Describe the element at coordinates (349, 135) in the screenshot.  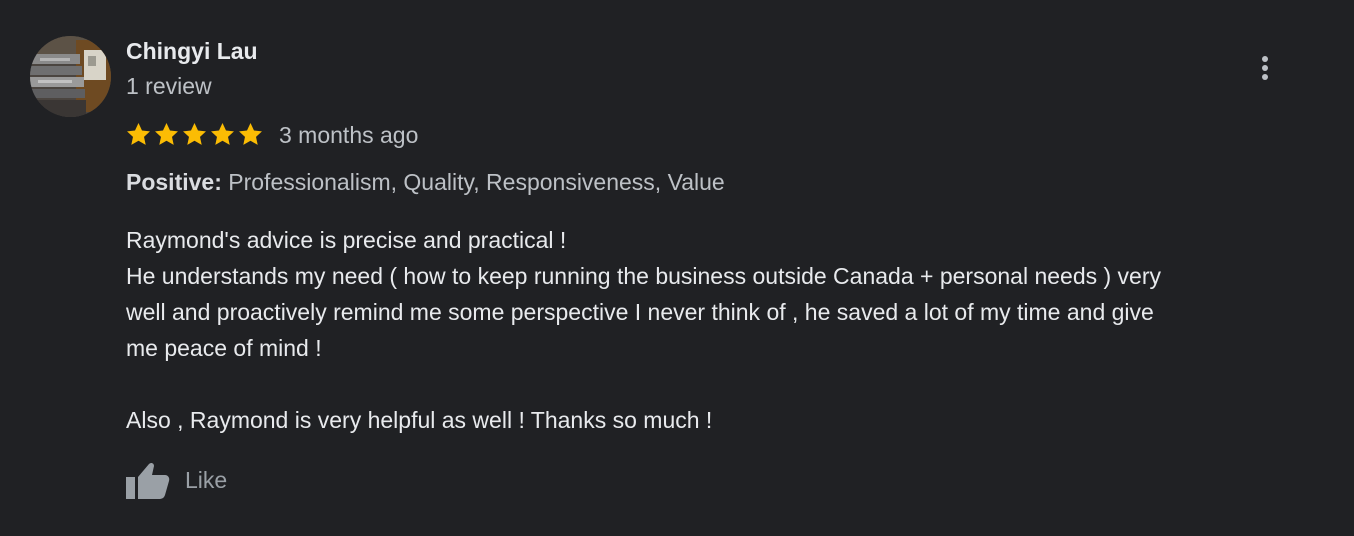
I see `review-date: 3 months ago` at that location.